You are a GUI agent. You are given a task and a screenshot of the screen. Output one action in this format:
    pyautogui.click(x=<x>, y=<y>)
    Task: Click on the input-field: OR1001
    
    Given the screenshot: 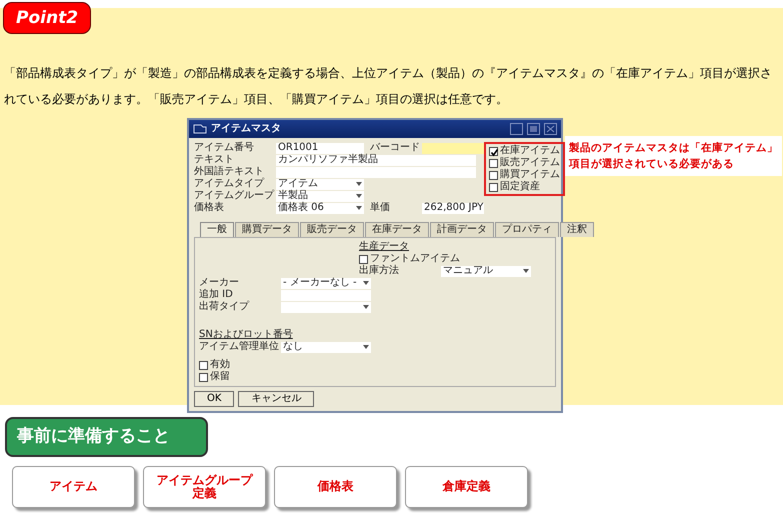 What is the action you would take?
    pyautogui.click(x=320, y=148)
    